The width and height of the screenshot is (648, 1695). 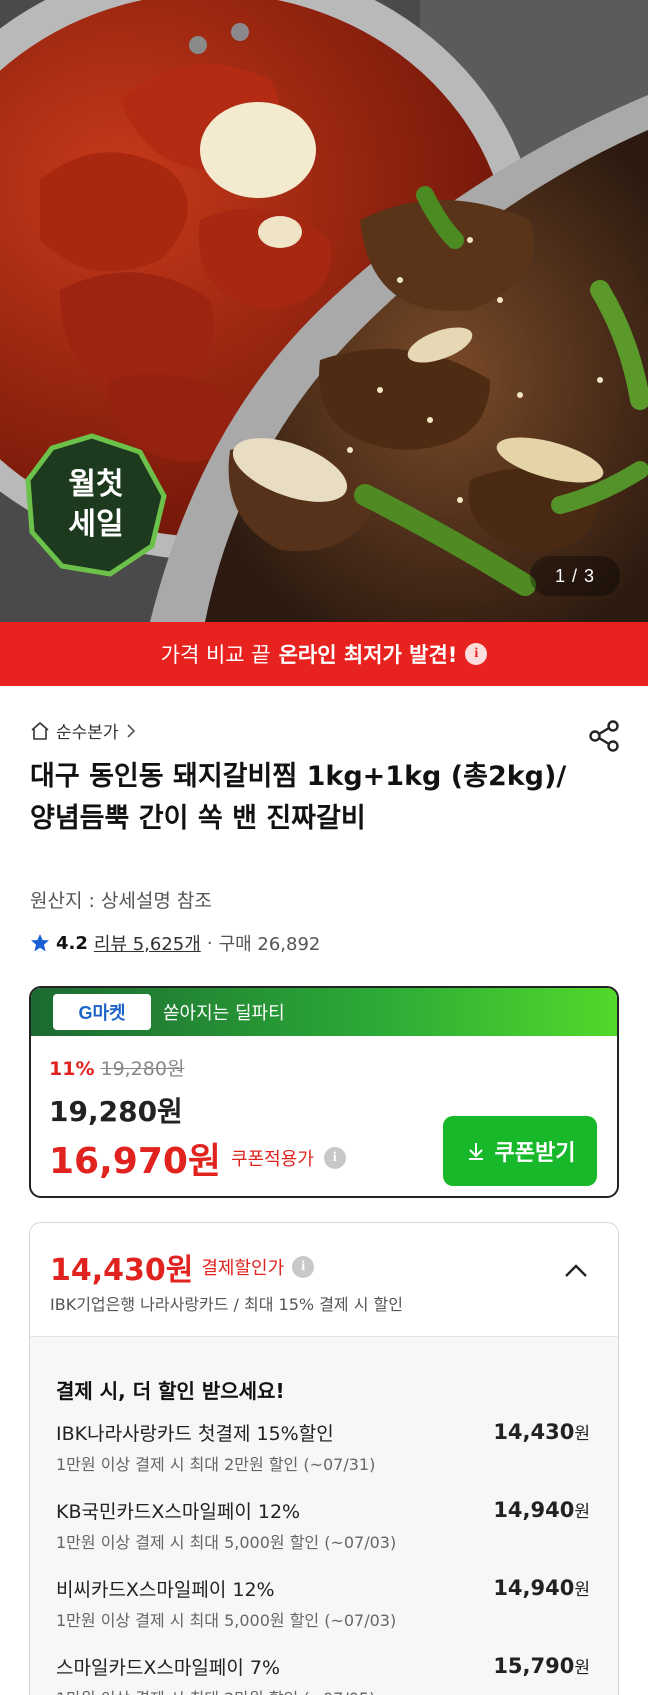 What do you see at coordinates (215, 655) in the screenshot?
I see `banner-text: 가격 비교 끝` at bounding box center [215, 655].